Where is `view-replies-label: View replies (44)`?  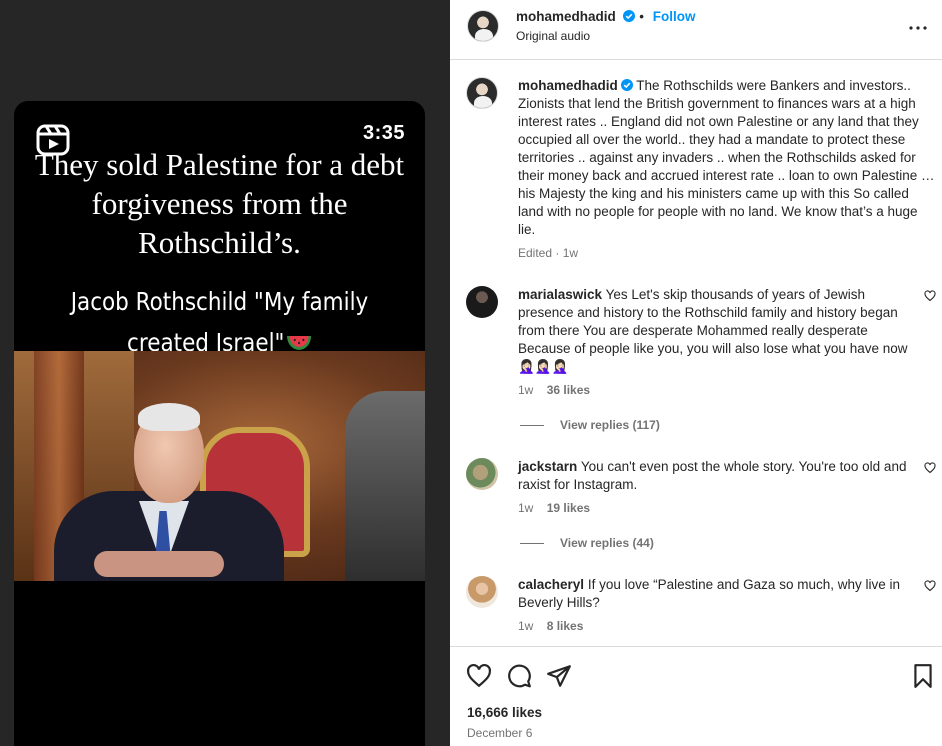
view-replies-label: View replies (44) is located at coordinates (607, 543).